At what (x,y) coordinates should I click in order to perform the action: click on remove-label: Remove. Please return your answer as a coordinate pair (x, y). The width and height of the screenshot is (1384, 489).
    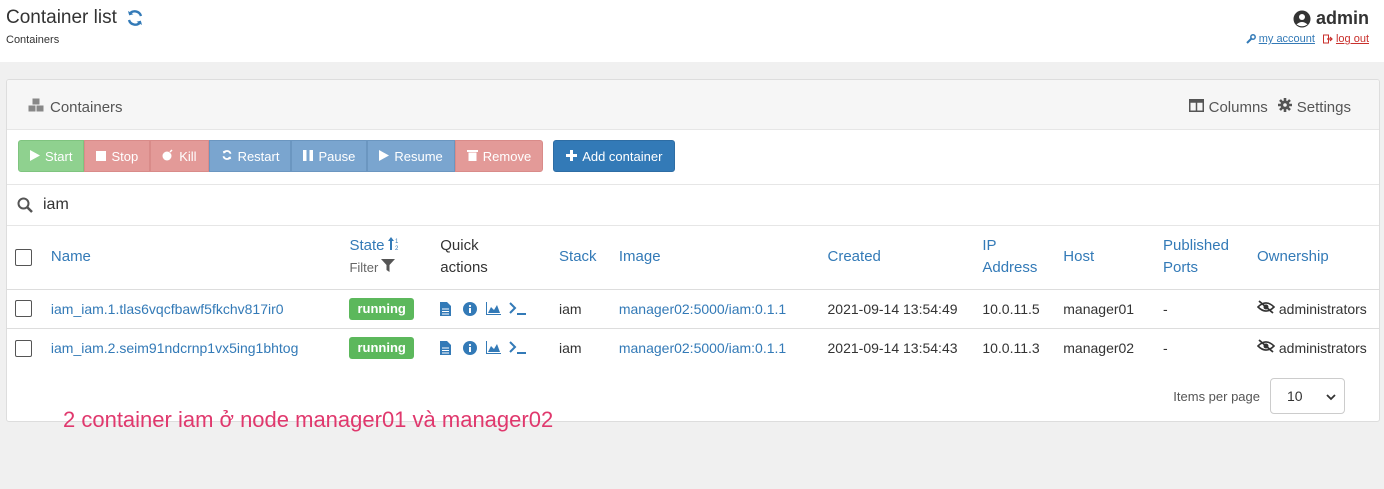
    Looking at the image, I should click on (507, 156).